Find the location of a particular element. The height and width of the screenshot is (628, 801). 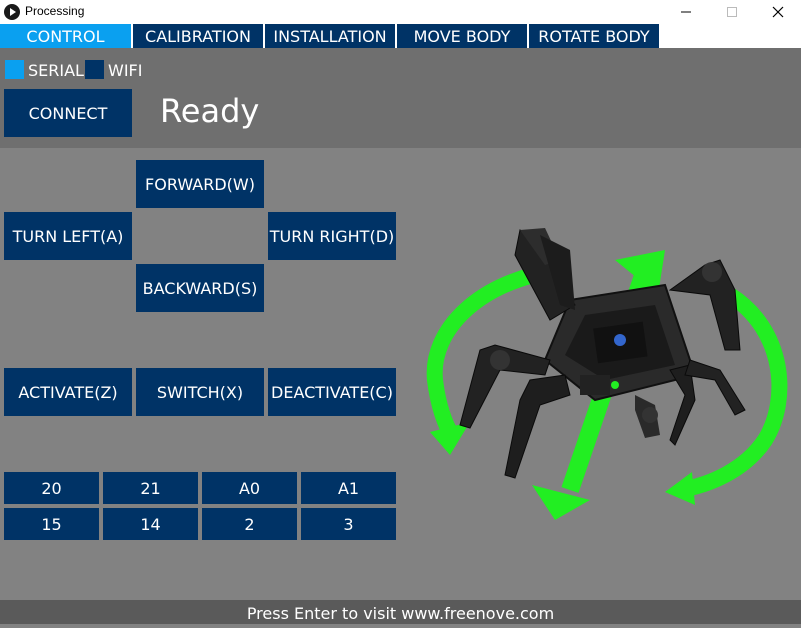

pin-button: 20 is located at coordinates (51, 488).